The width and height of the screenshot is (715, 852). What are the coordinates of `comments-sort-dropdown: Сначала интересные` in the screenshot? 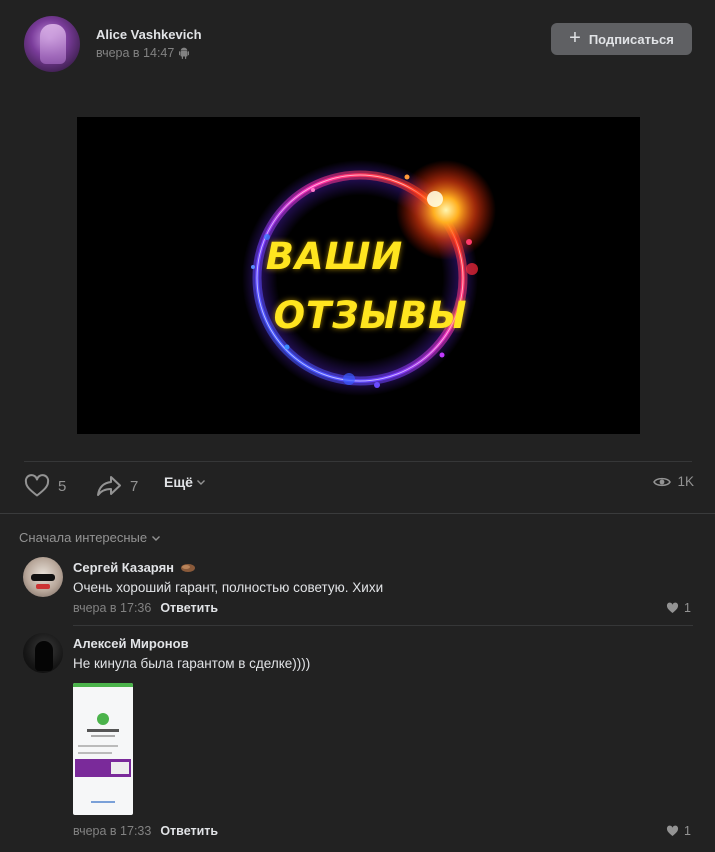 It's located at (90, 537).